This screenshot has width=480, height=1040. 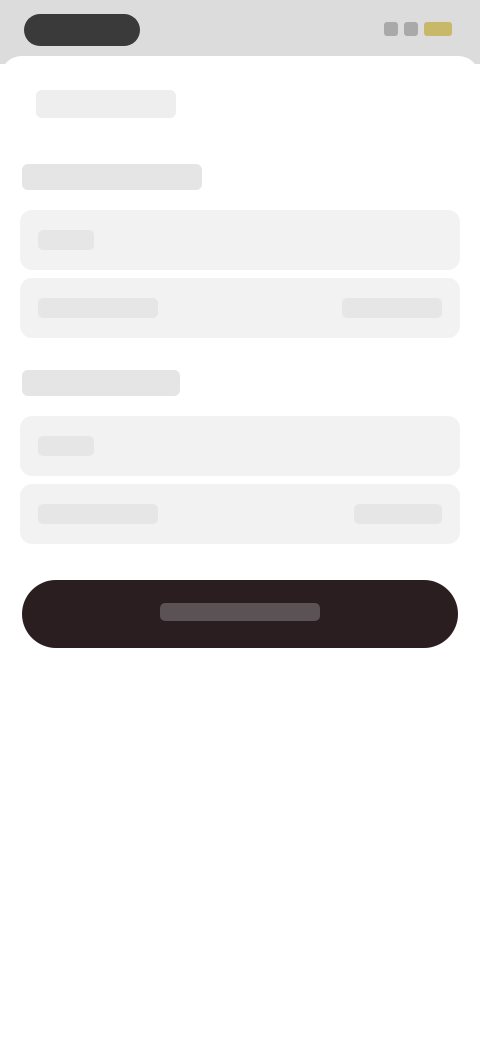 I want to click on field-first-detail, so click(x=240, y=308).